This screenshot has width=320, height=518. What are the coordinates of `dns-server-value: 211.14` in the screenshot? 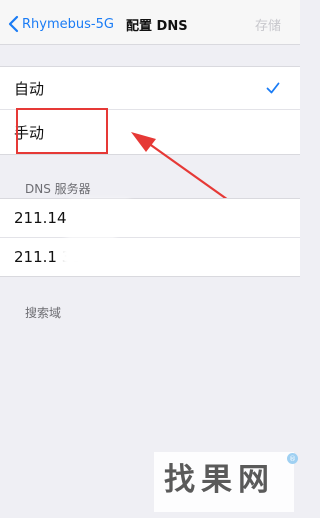 It's located at (40, 218).